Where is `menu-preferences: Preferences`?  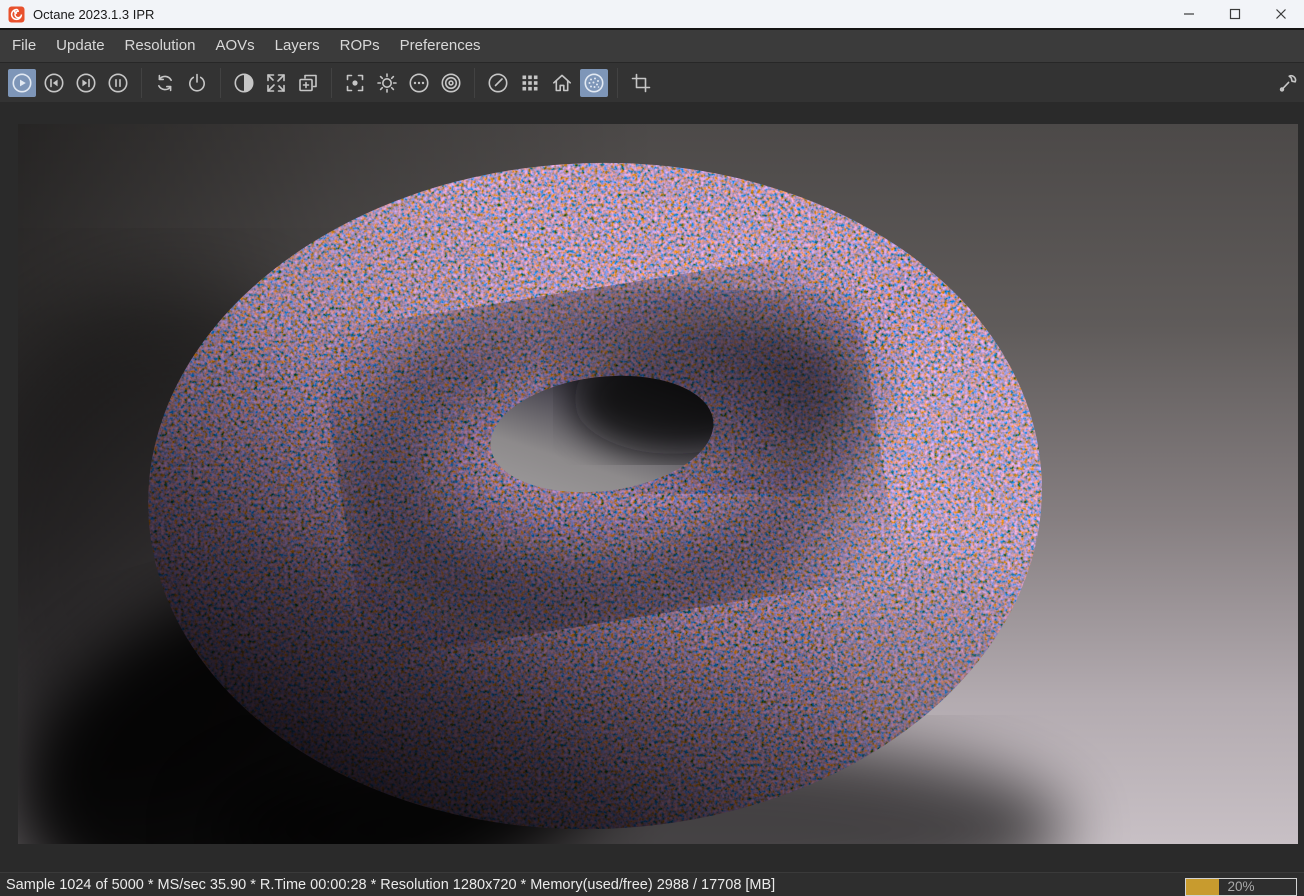
menu-preferences: Preferences is located at coordinates (440, 46).